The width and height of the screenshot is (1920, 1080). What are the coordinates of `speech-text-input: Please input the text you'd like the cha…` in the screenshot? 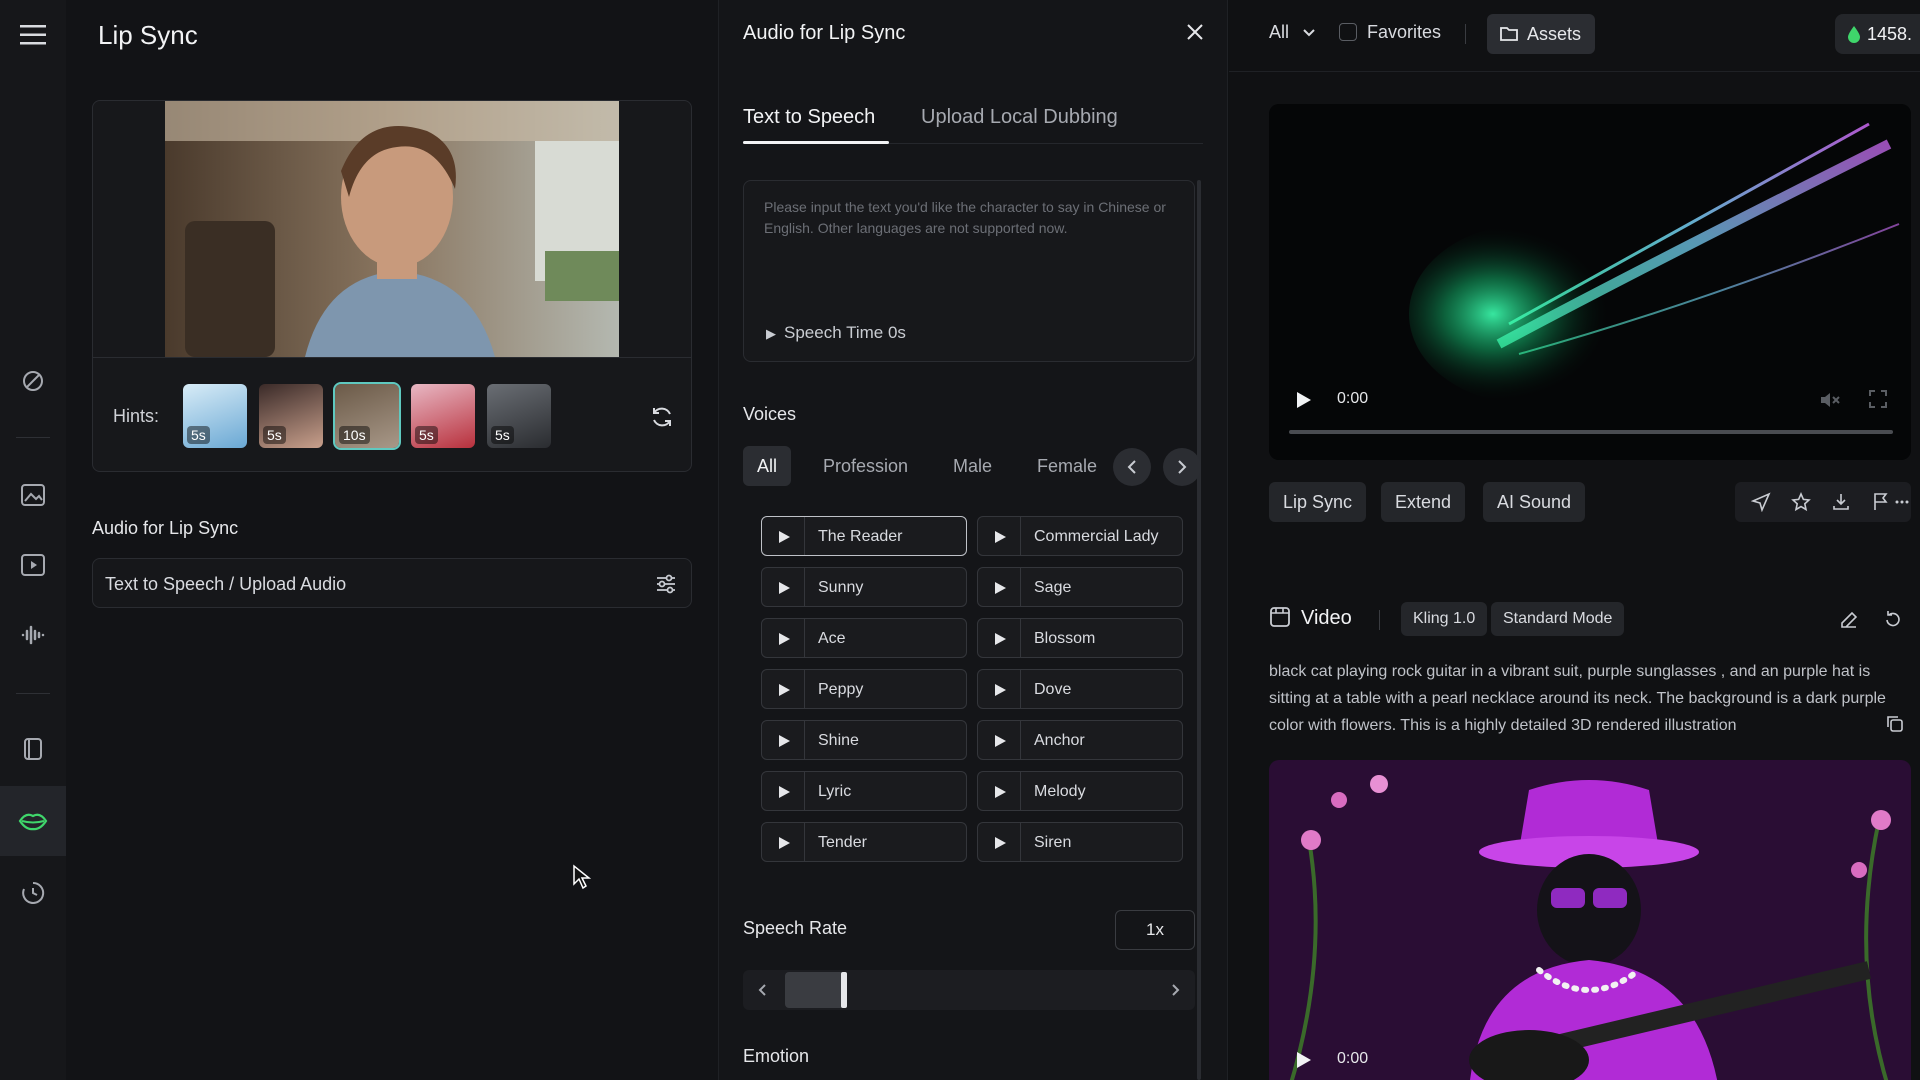 It's located at (969, 271).